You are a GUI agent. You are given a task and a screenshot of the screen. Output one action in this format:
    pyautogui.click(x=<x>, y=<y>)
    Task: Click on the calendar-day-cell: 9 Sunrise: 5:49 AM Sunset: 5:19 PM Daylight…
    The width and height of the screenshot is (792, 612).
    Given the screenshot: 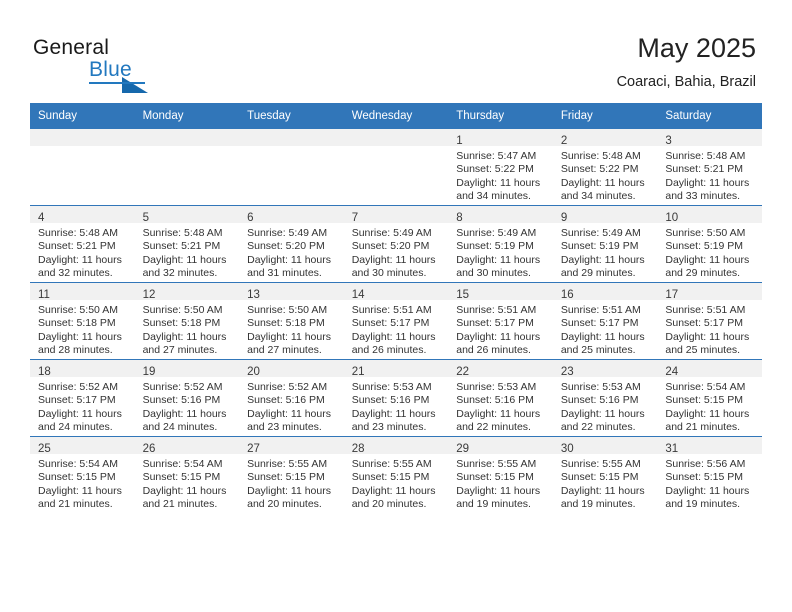 What is the action you would take?
    pyautogui.click(x=605, y=244)
    